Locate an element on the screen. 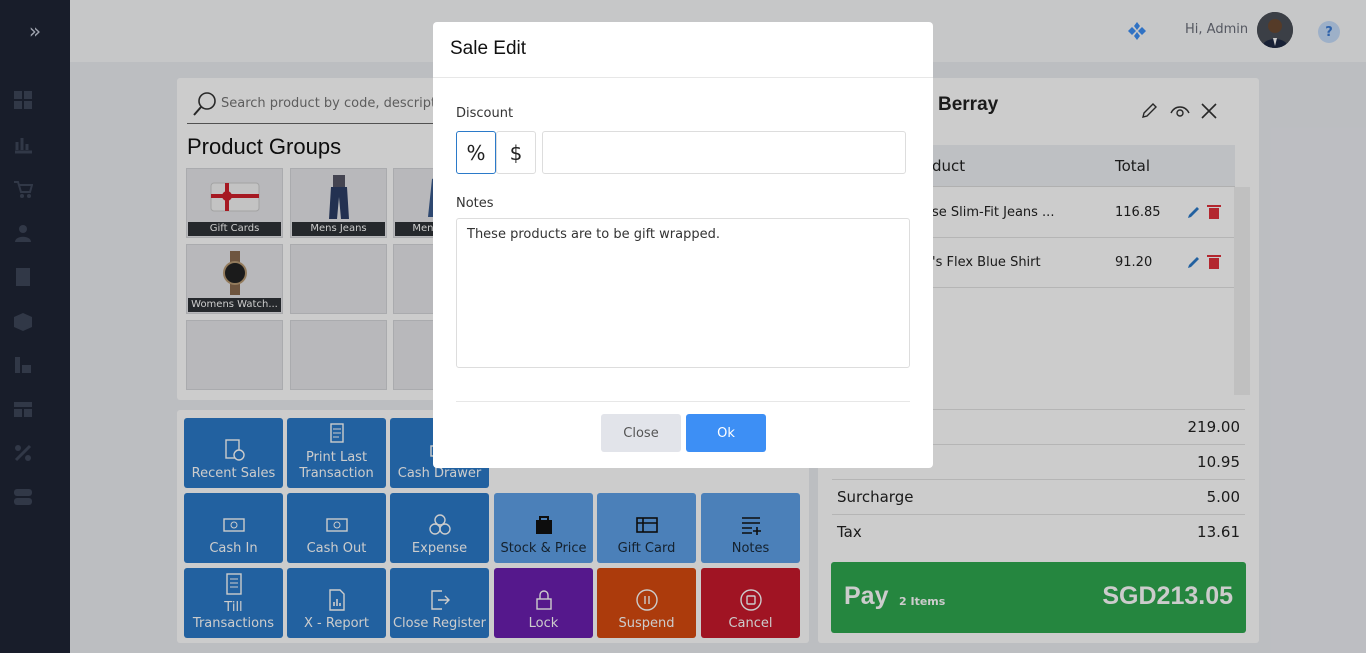 The image size is (1366, 653). discount-input is located at coordinates (724, 152).